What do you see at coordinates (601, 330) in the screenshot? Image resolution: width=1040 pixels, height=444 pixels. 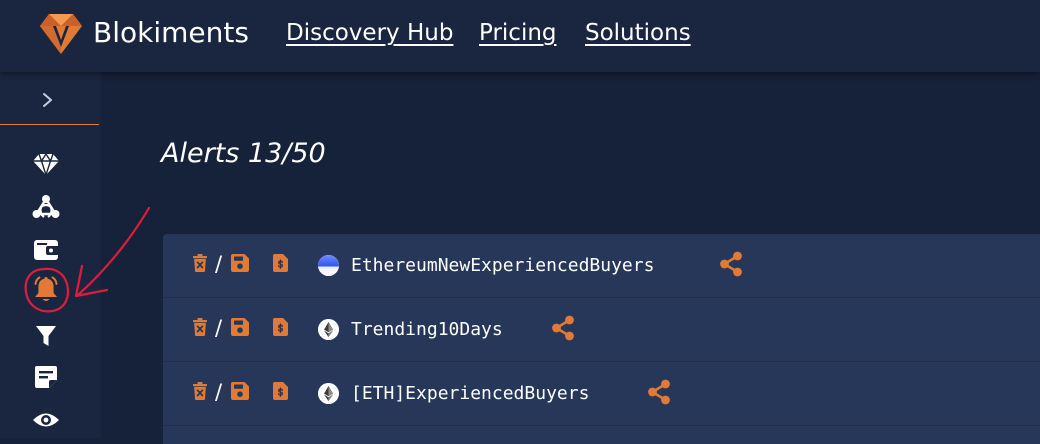 I see `alert-row: / Trending10Days` at bounding box center [601, 330].